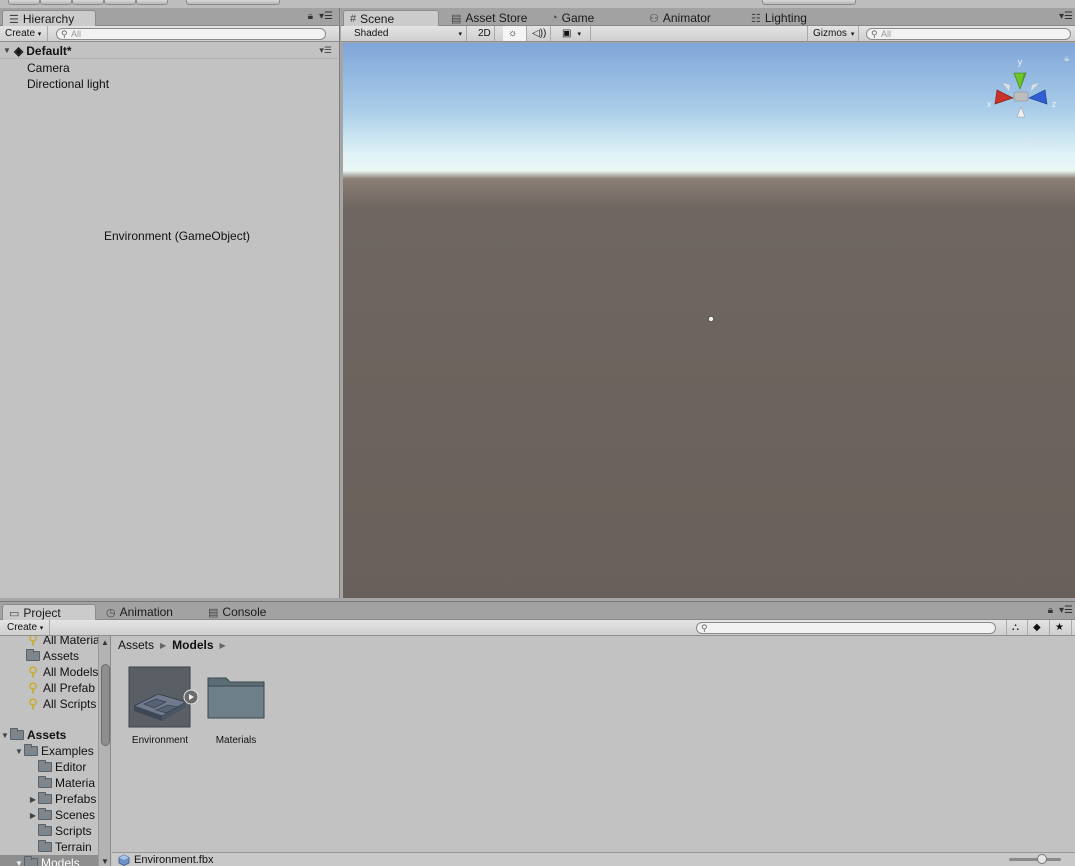 This screenshot has width=1075, height=866. What do you see at coordinates (780, 18) in the screenshot?
I see `tab-lighting: ☷ Lighting` at bounding box center [780, 18].